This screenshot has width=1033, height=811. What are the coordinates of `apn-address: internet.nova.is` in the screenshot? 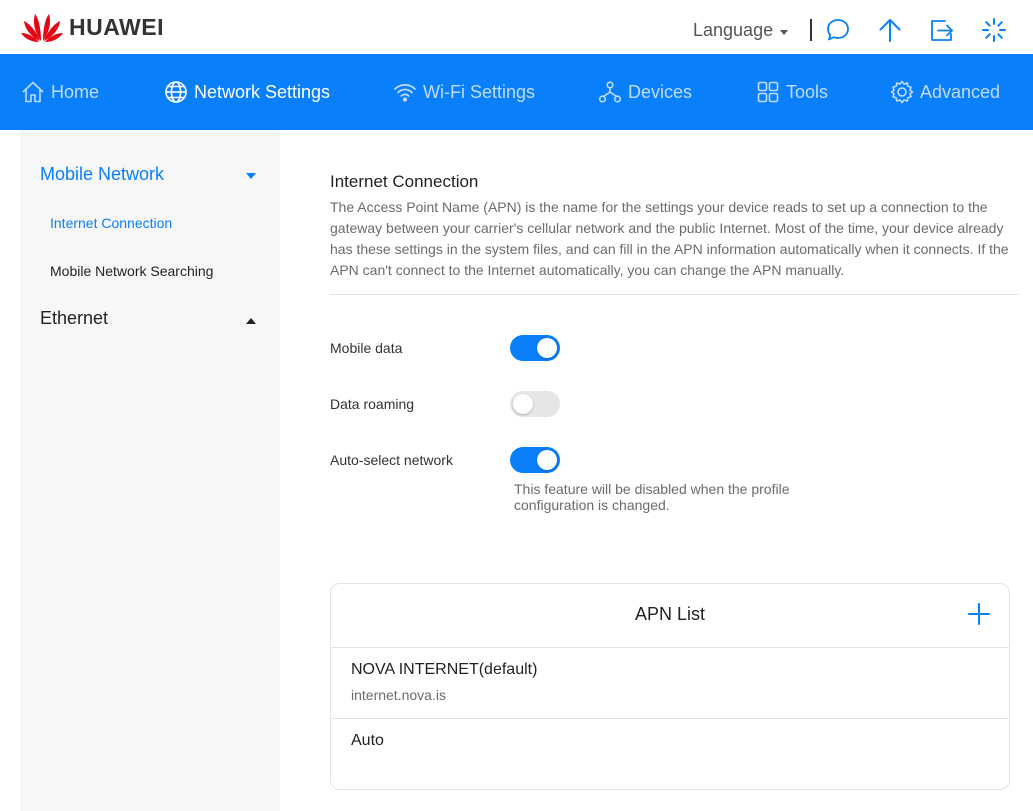 It's located at (398, 695).